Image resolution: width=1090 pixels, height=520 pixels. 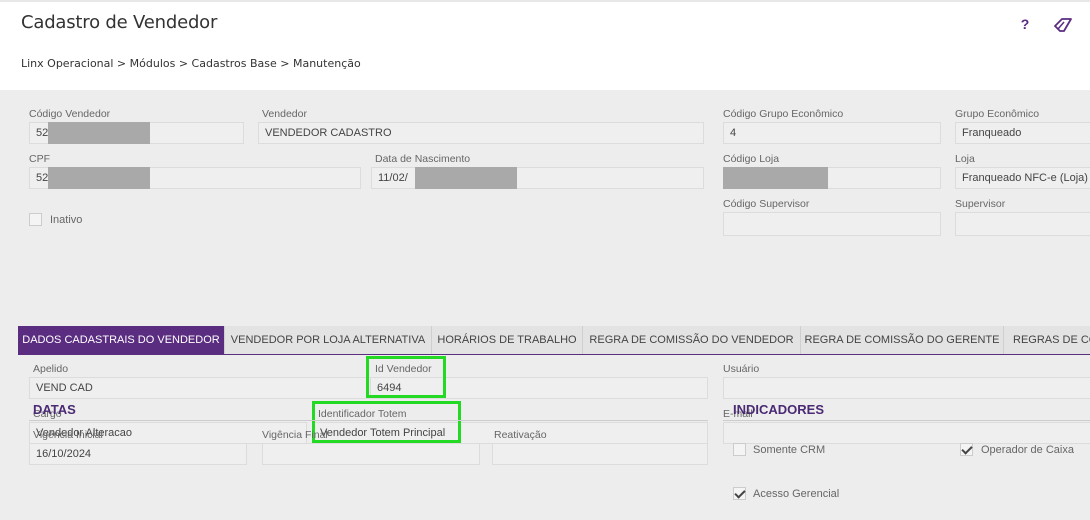 What do you see at coordinates (906, 433) in the screenshot?
I see `email-field` at bounding box center [906, 433].